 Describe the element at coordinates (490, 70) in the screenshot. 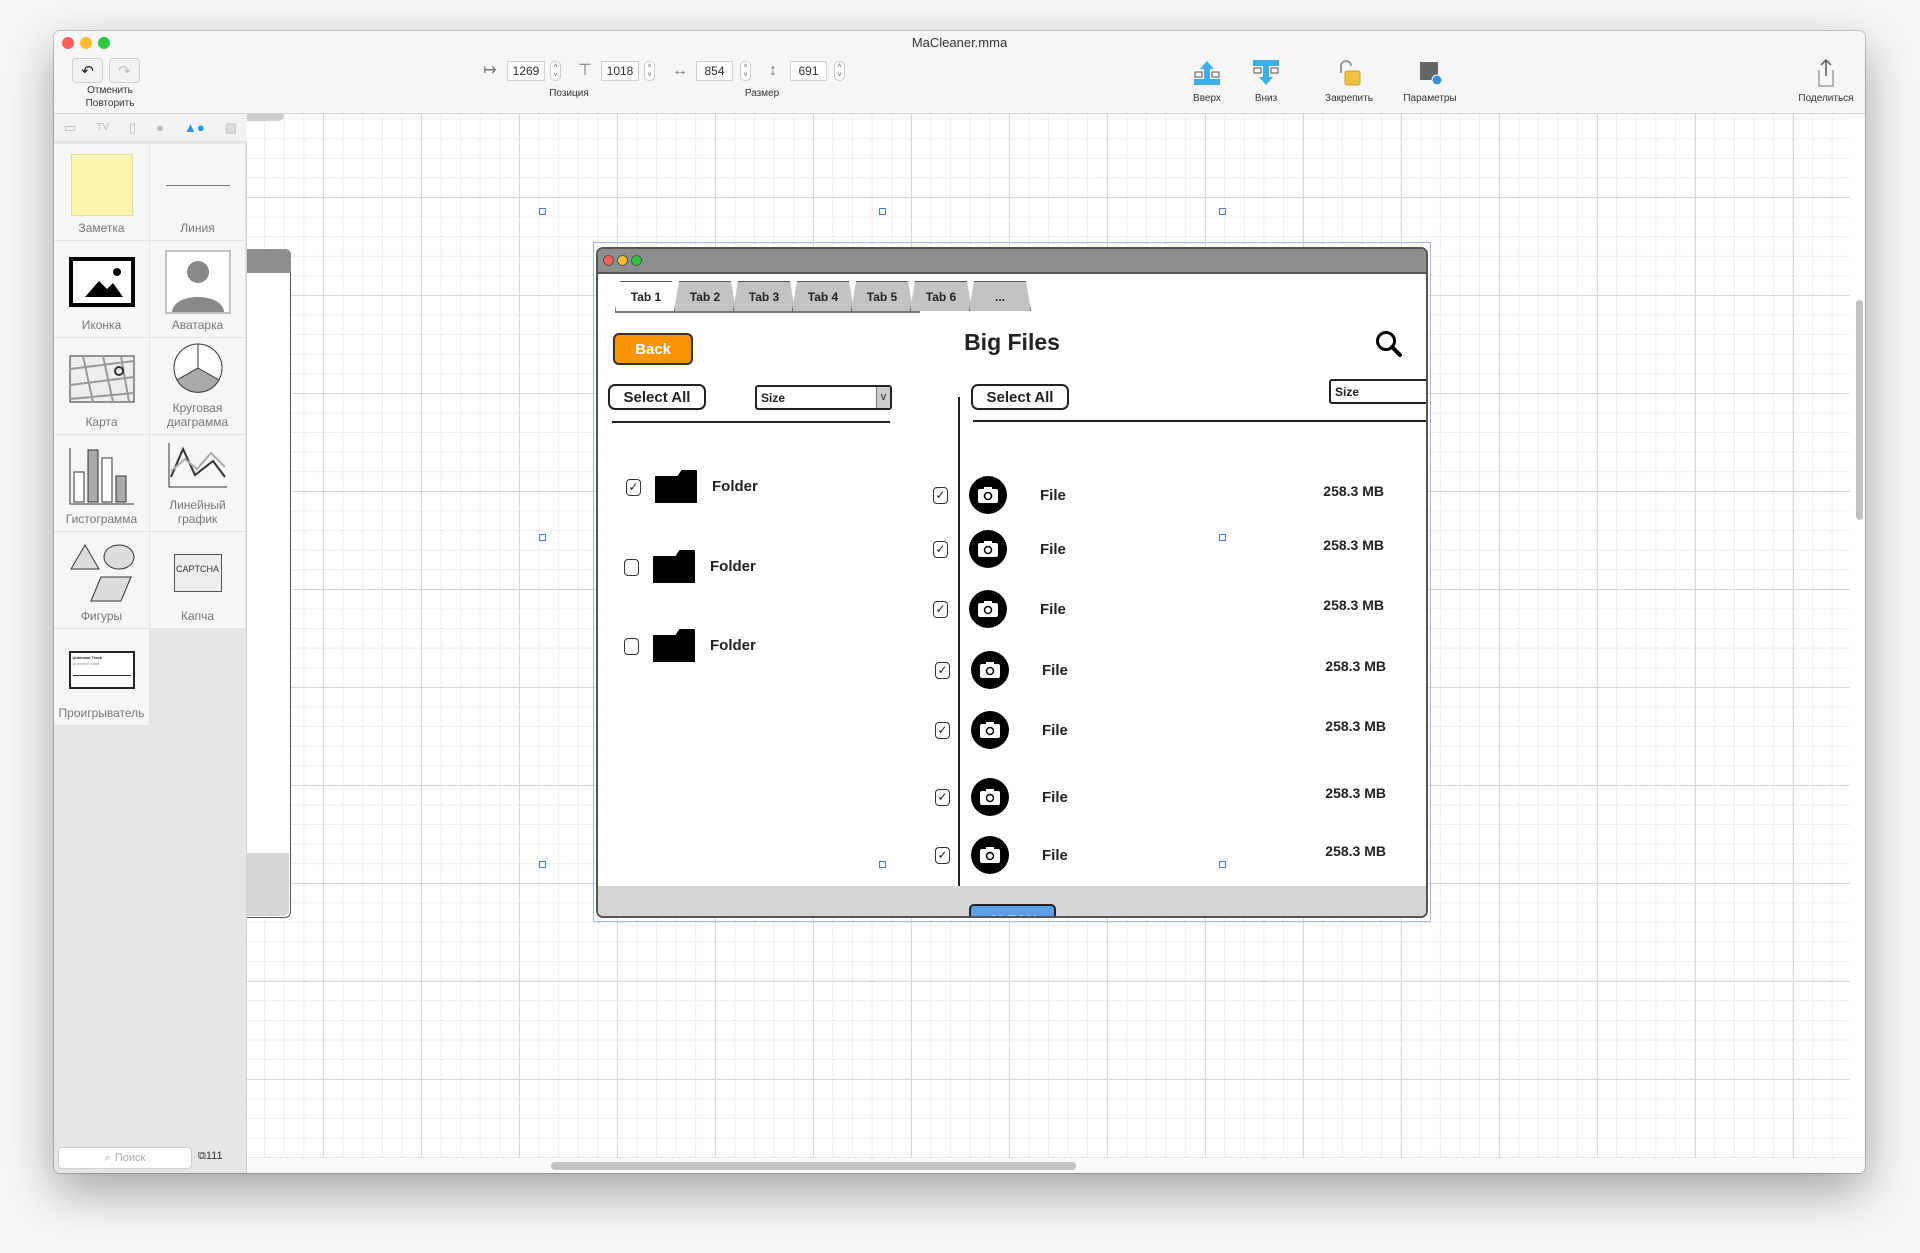

I see `x-position-icon: ↦` at that location.